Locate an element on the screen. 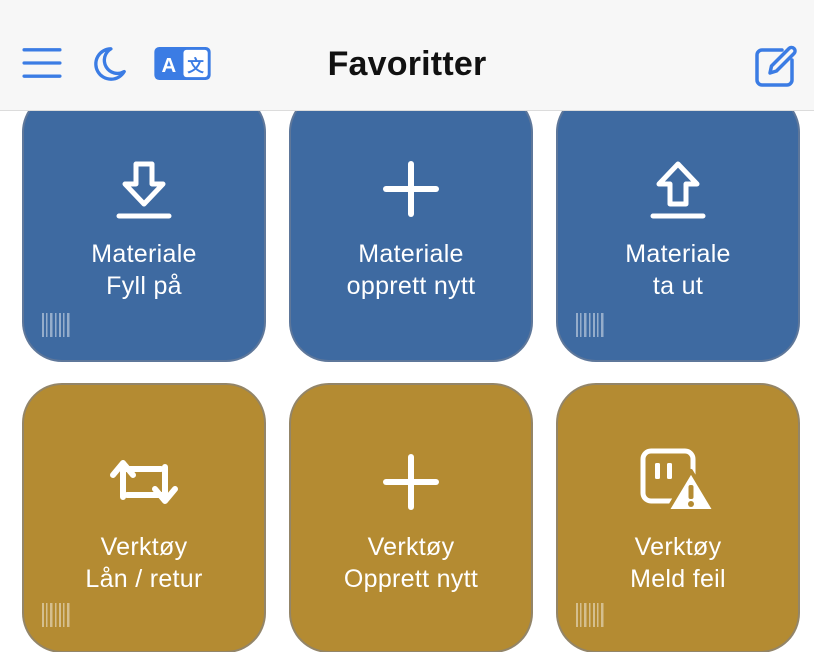 The height and width of the screenshot is (652, 814). tile-label: Materiale ta ut is located at coordinates (678, 270).